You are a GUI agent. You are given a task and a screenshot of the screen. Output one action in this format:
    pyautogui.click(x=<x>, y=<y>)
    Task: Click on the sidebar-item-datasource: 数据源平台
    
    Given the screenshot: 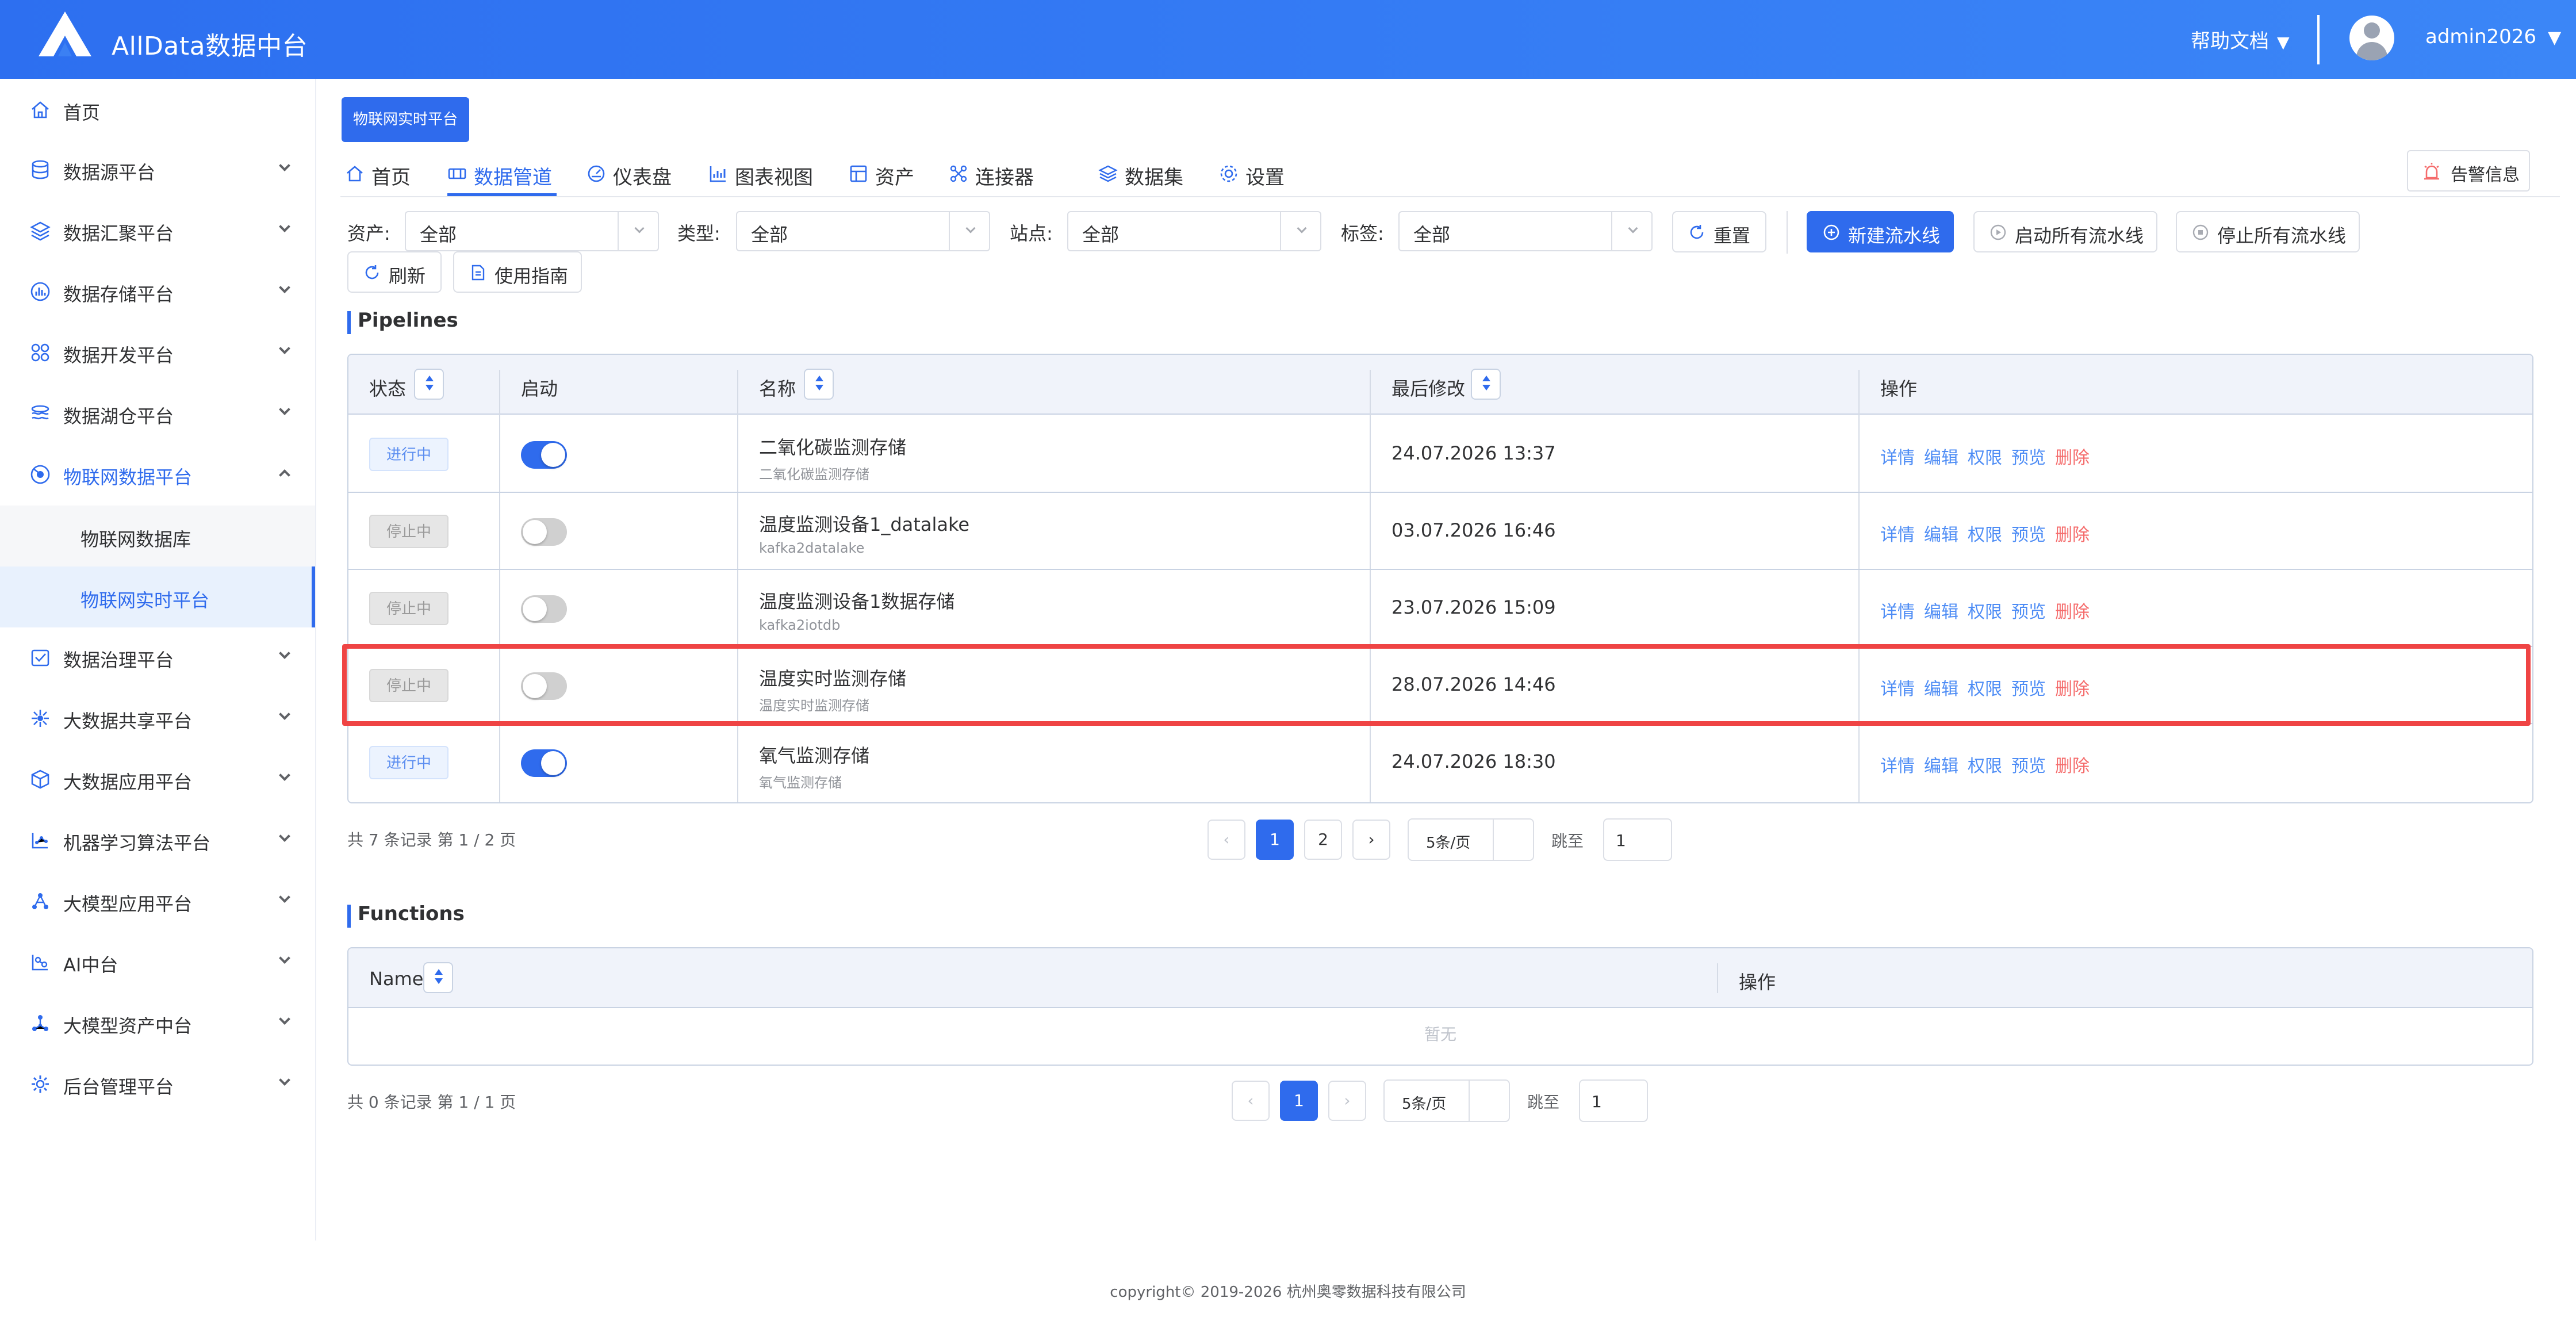 What is the action you would take?
    pyautogui.click(x=157, y=170)
    